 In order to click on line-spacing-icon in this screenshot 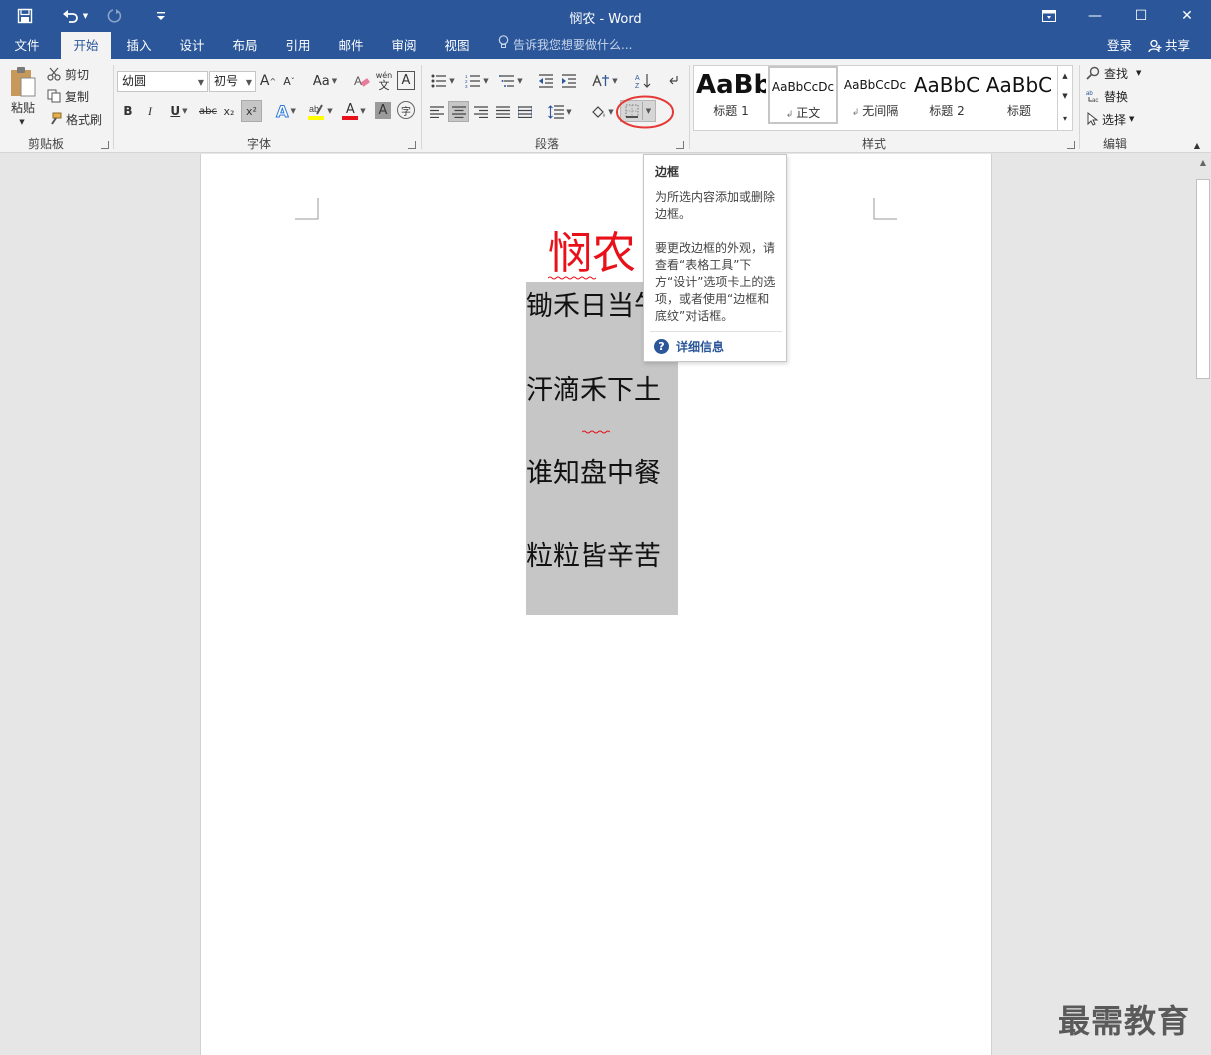, I will do `click(556, 112)`.